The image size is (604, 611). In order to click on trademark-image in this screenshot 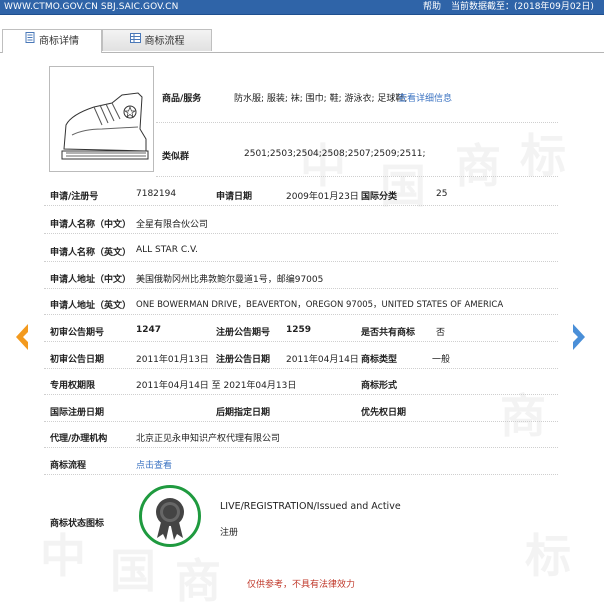, I will do `click(101, 119)`.